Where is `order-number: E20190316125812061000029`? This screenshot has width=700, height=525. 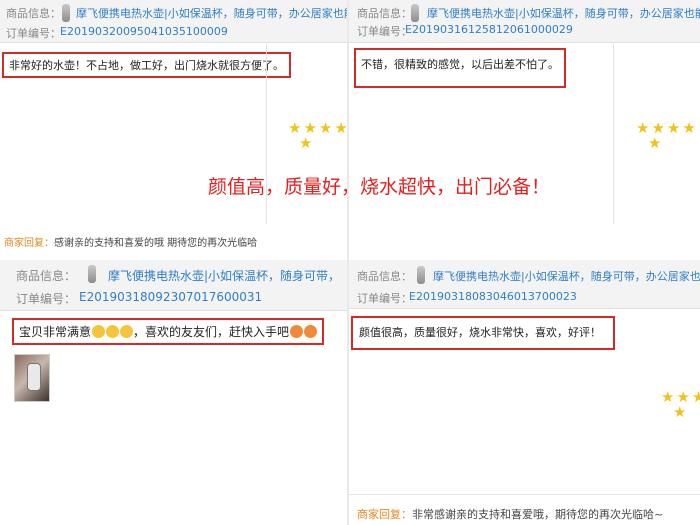
order-number: E20190316125812061000029 is located at coordinates (489, 29).